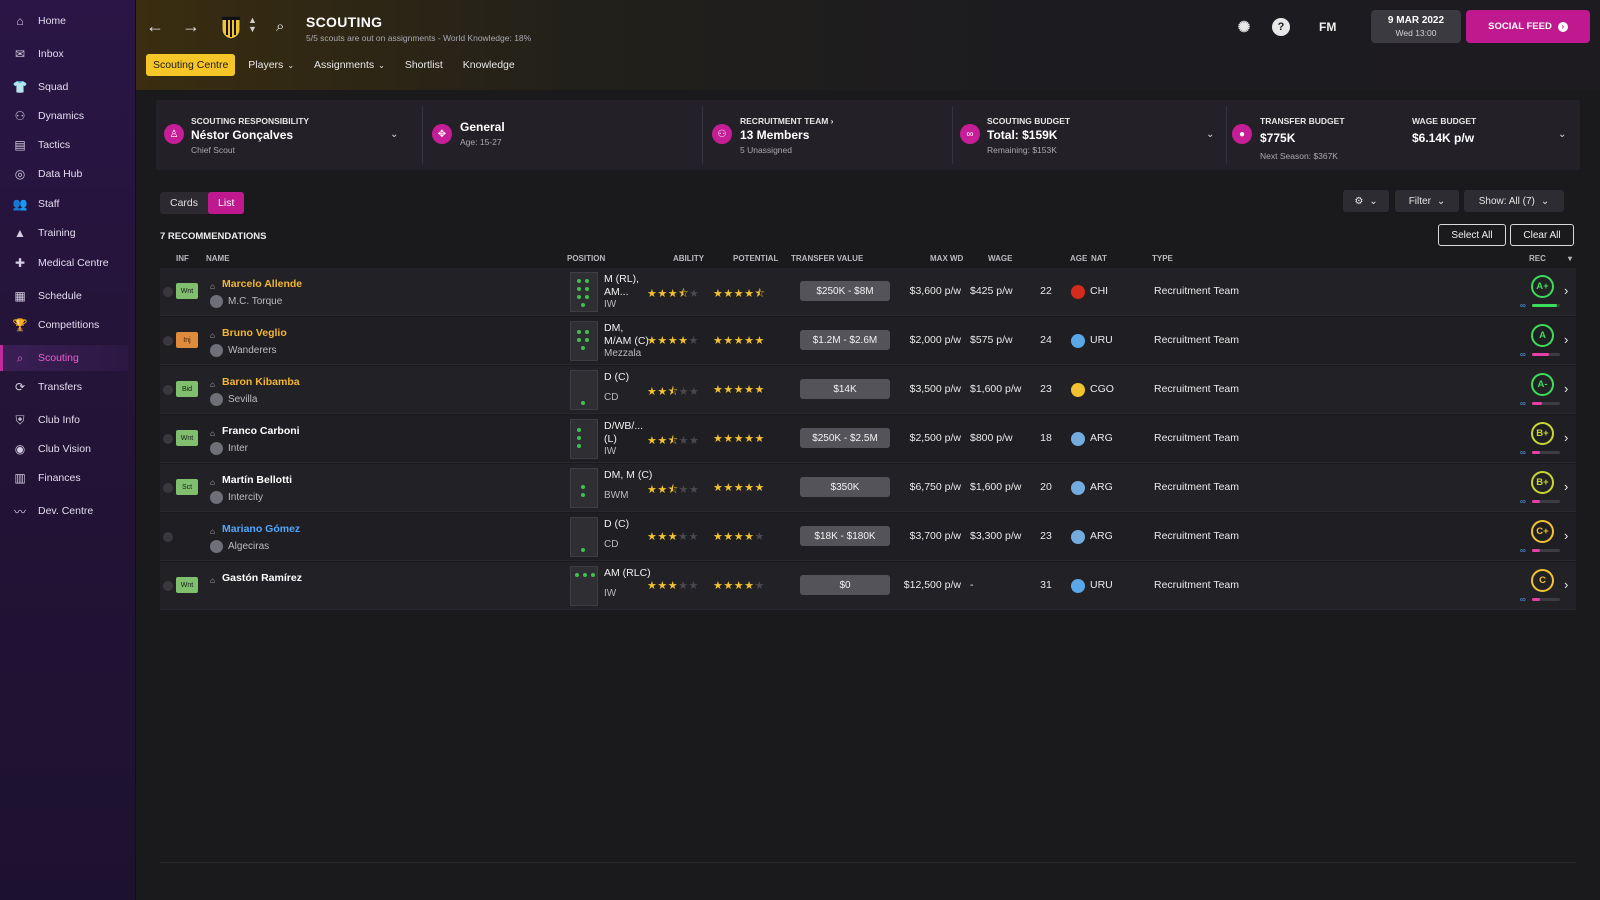  Describe the element at coordinates (64, 358) in the screenshot. I see `sidebar-item-scouting: ⌕ Scouting` at that location.